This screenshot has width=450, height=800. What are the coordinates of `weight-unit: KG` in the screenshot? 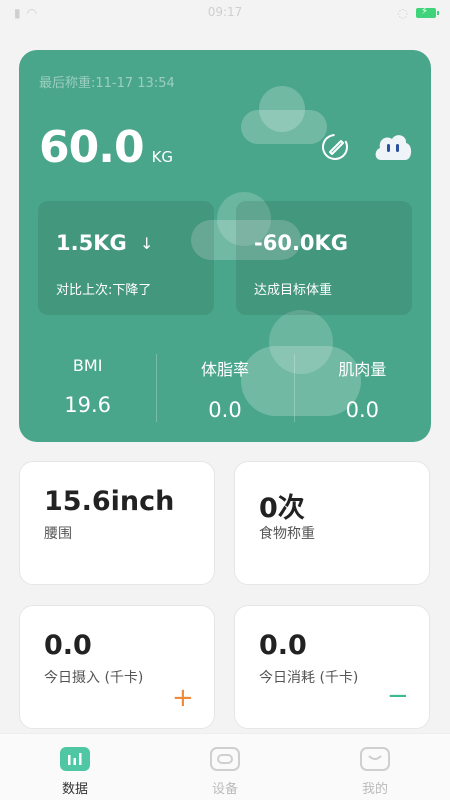 It's located at (162, 157).